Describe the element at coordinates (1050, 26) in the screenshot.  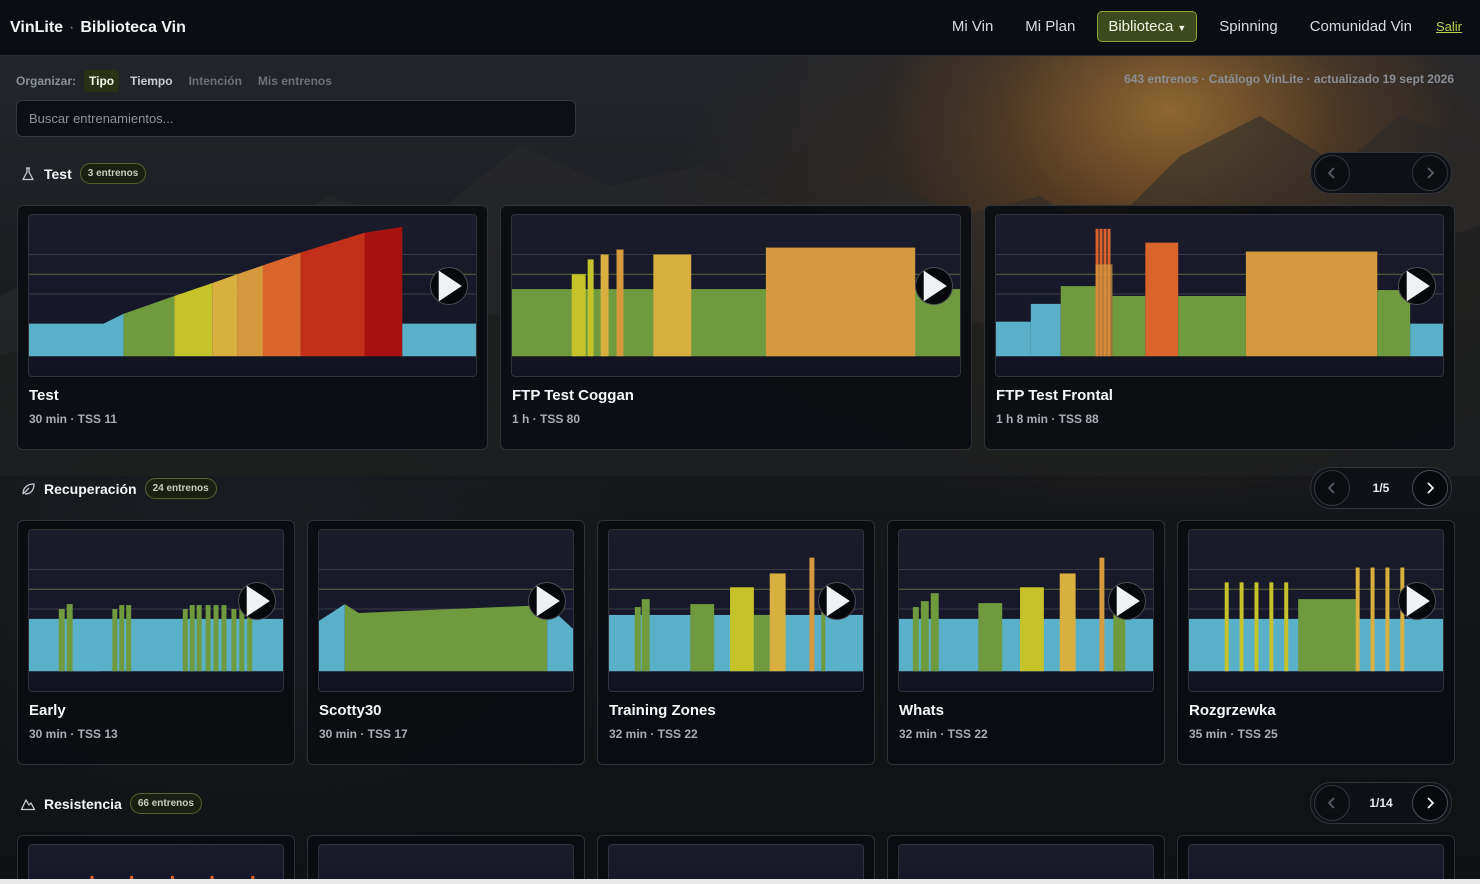
I see `nav-mi-plan: Mi Plan` at that location.